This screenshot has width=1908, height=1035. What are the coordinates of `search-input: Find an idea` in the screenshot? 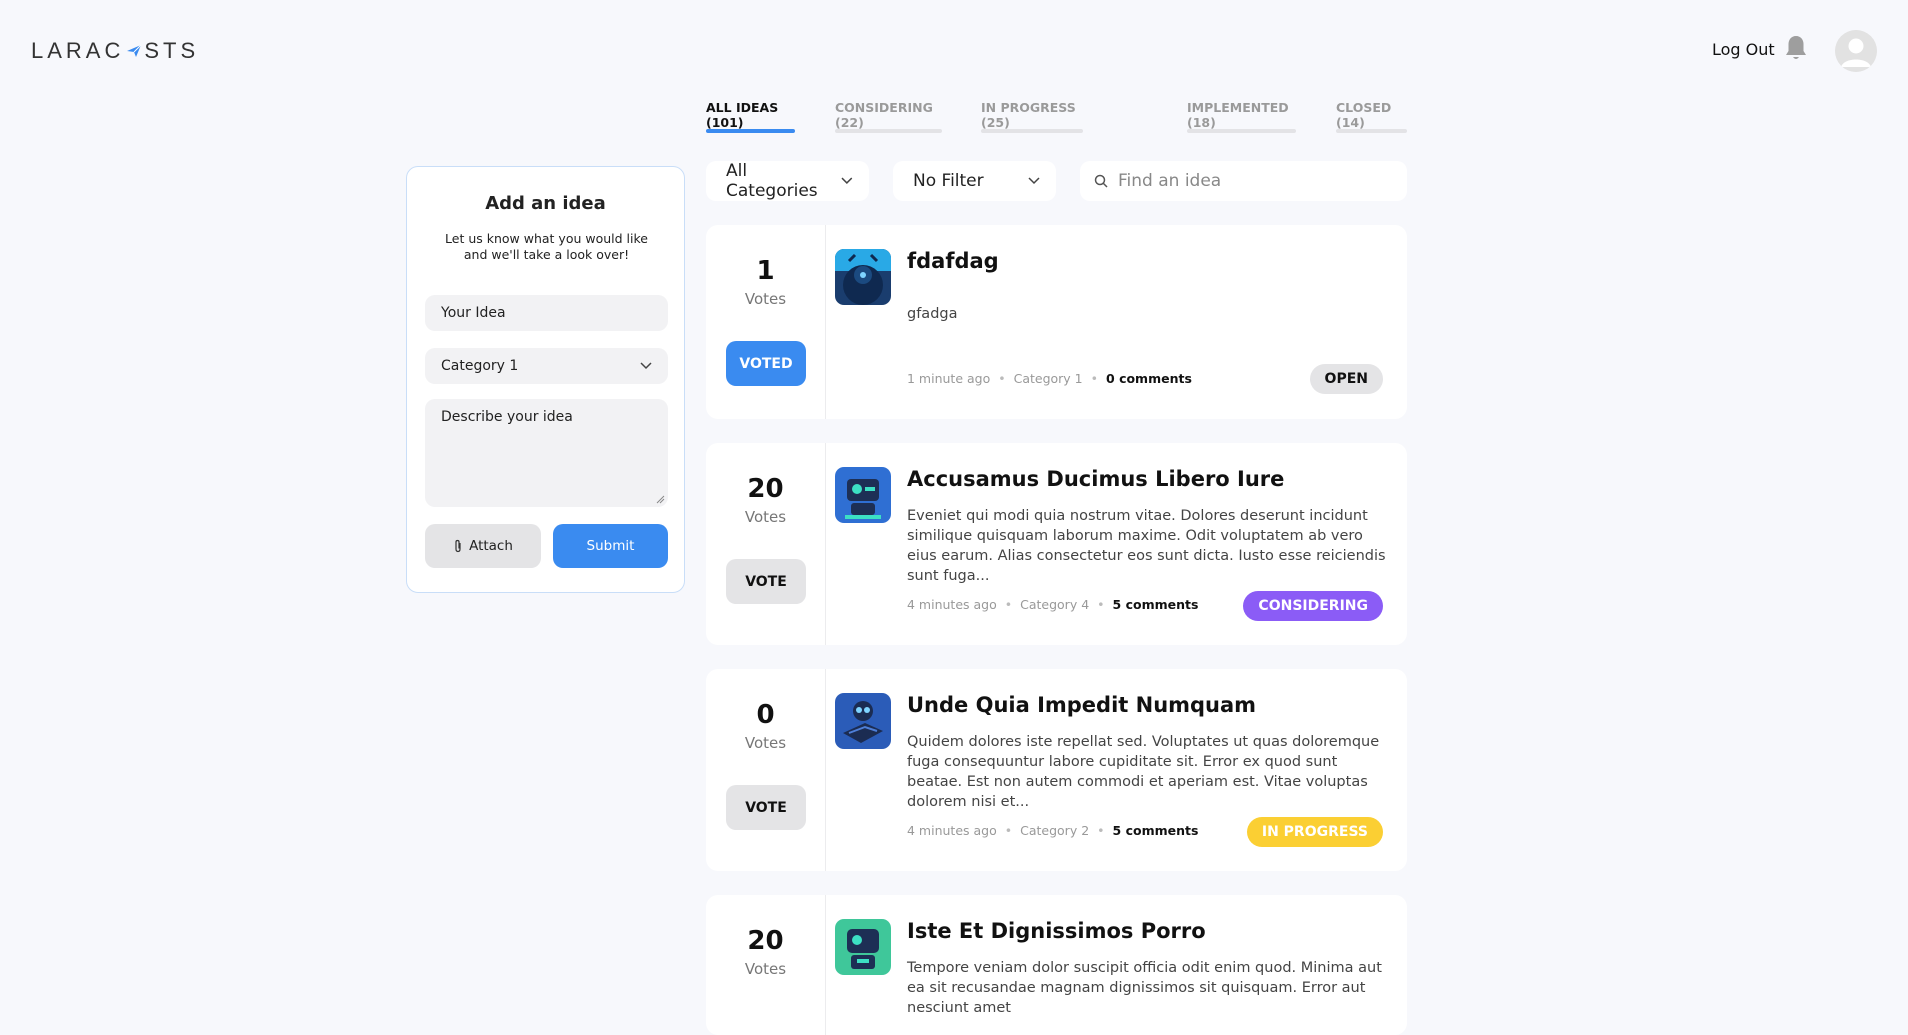 It's located at (1243, 181).